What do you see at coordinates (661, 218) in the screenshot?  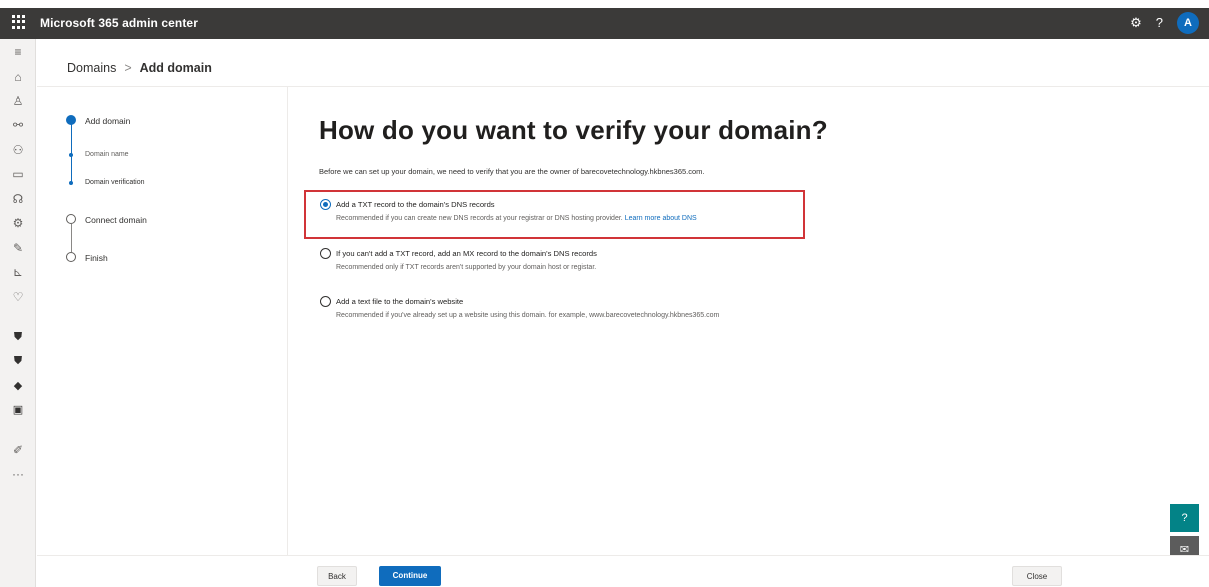 I see `learn-more-dns-link: Learn more about DNS` at bounding box center [661, 218].